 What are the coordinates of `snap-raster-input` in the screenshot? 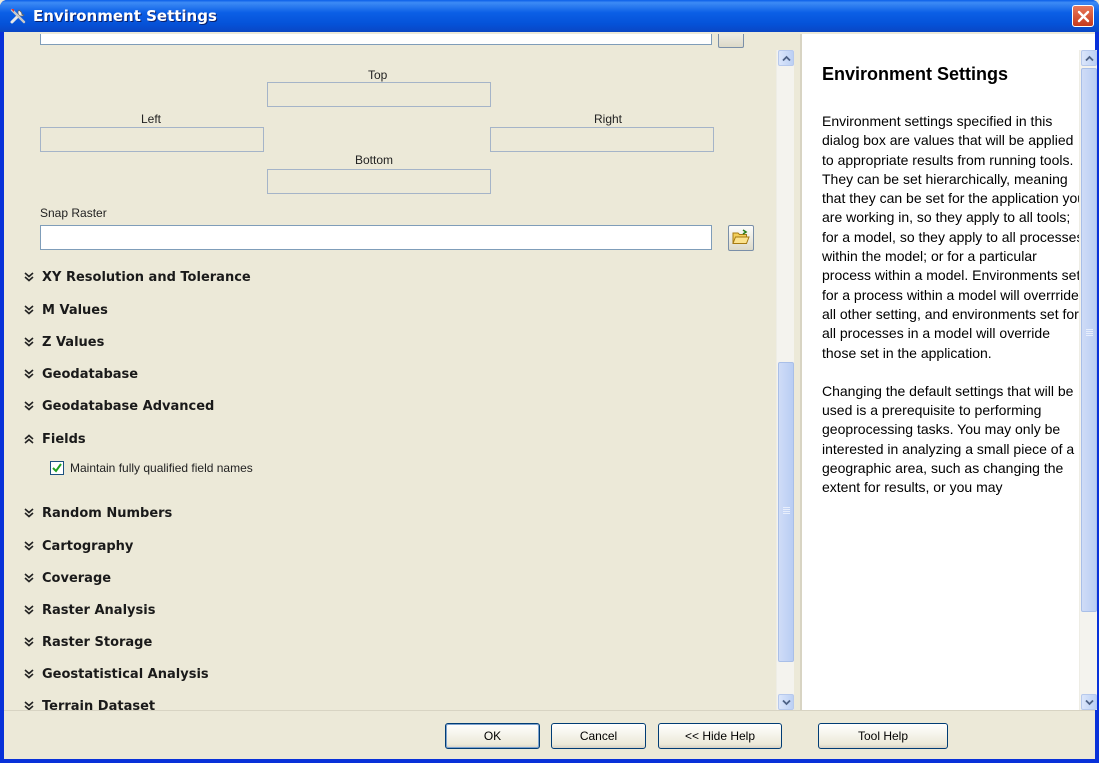 It's located at (376, 237).